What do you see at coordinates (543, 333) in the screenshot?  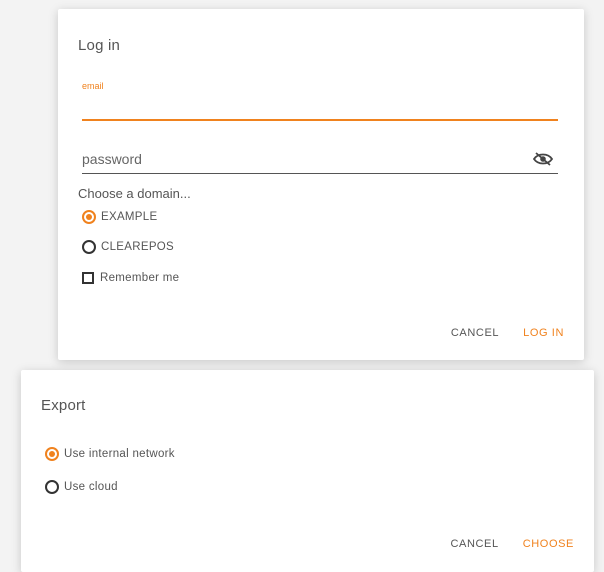 I see `login-button: Log in` at bounding box center [543, 333].